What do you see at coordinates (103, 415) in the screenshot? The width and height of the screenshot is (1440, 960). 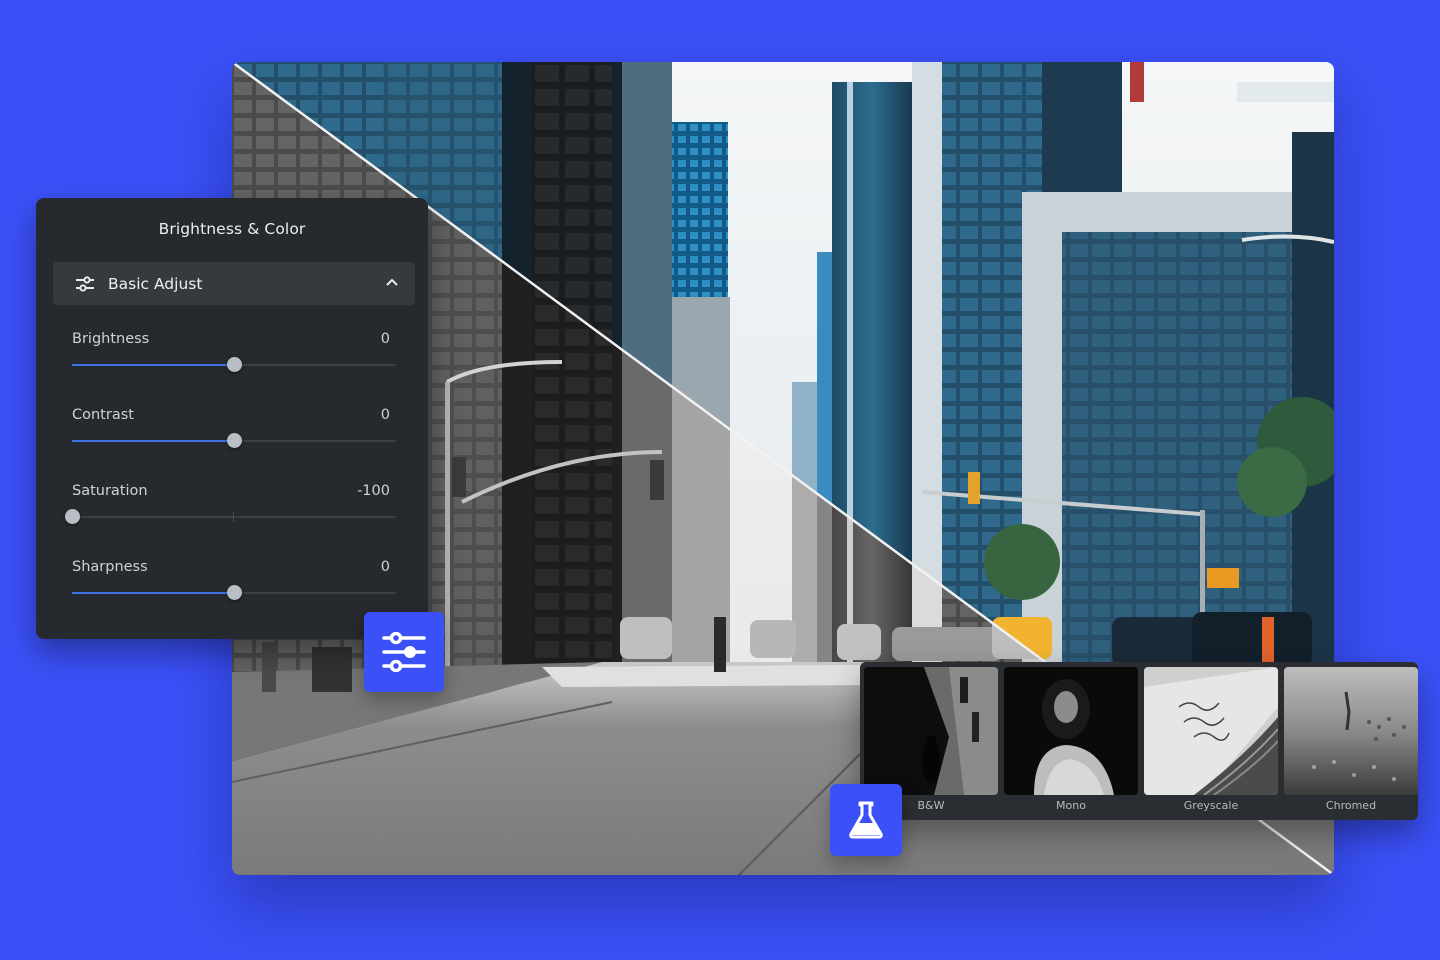 I see `slider-label: Contrast` at bounding box center [103, 415].